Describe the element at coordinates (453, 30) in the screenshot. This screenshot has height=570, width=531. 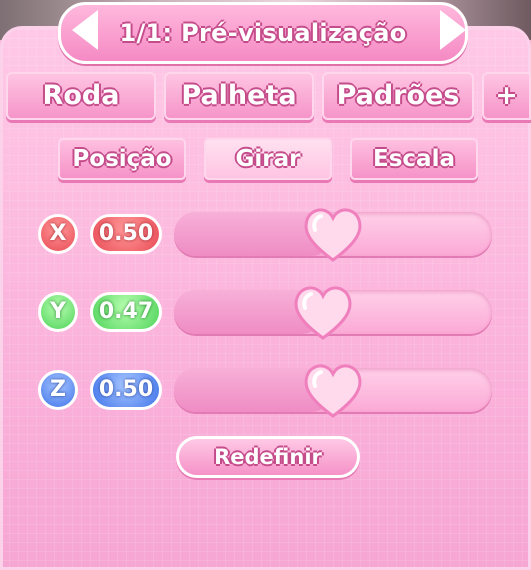
I see `arrow-right-icon` at that location.